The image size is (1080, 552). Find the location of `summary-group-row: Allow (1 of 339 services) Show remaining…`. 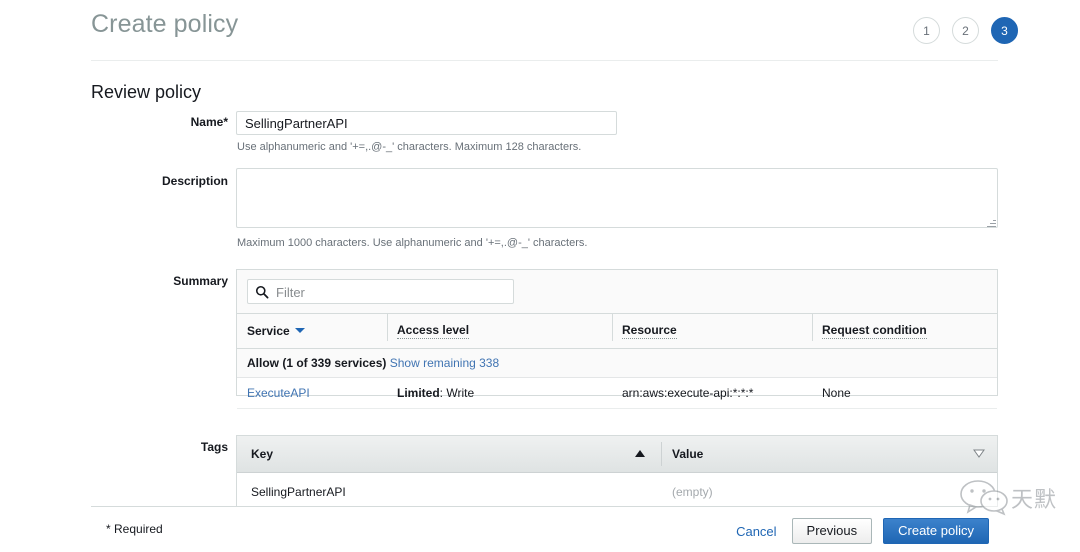

summary-group-row: Allow (1 of 339 services) Show remaining… is located at coordinates (617, 363).